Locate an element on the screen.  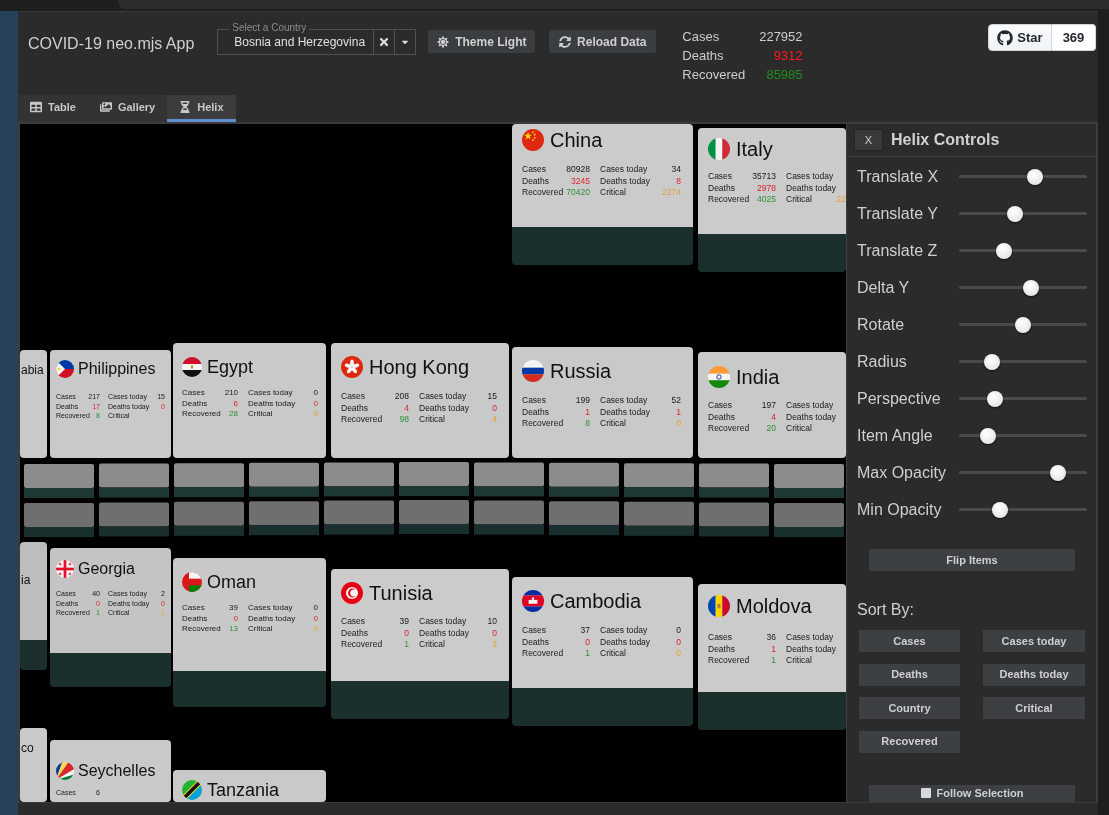
sort-button: Cases today is located at coordinates (1034, 641).